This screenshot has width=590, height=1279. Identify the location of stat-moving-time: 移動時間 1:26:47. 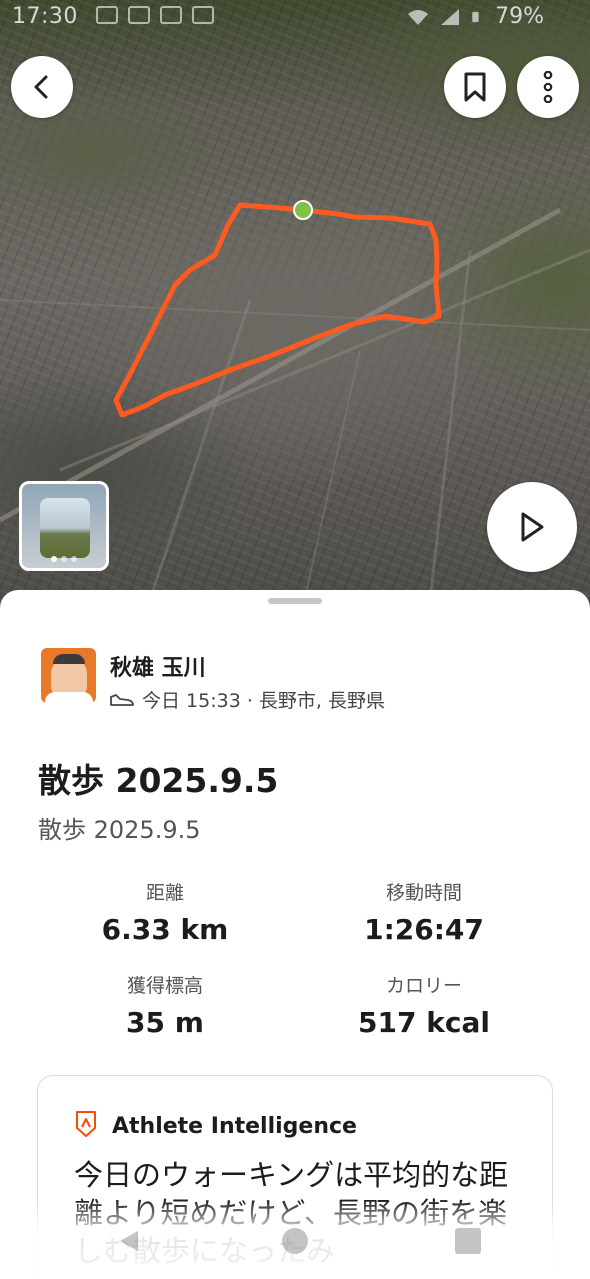
(424, 912).